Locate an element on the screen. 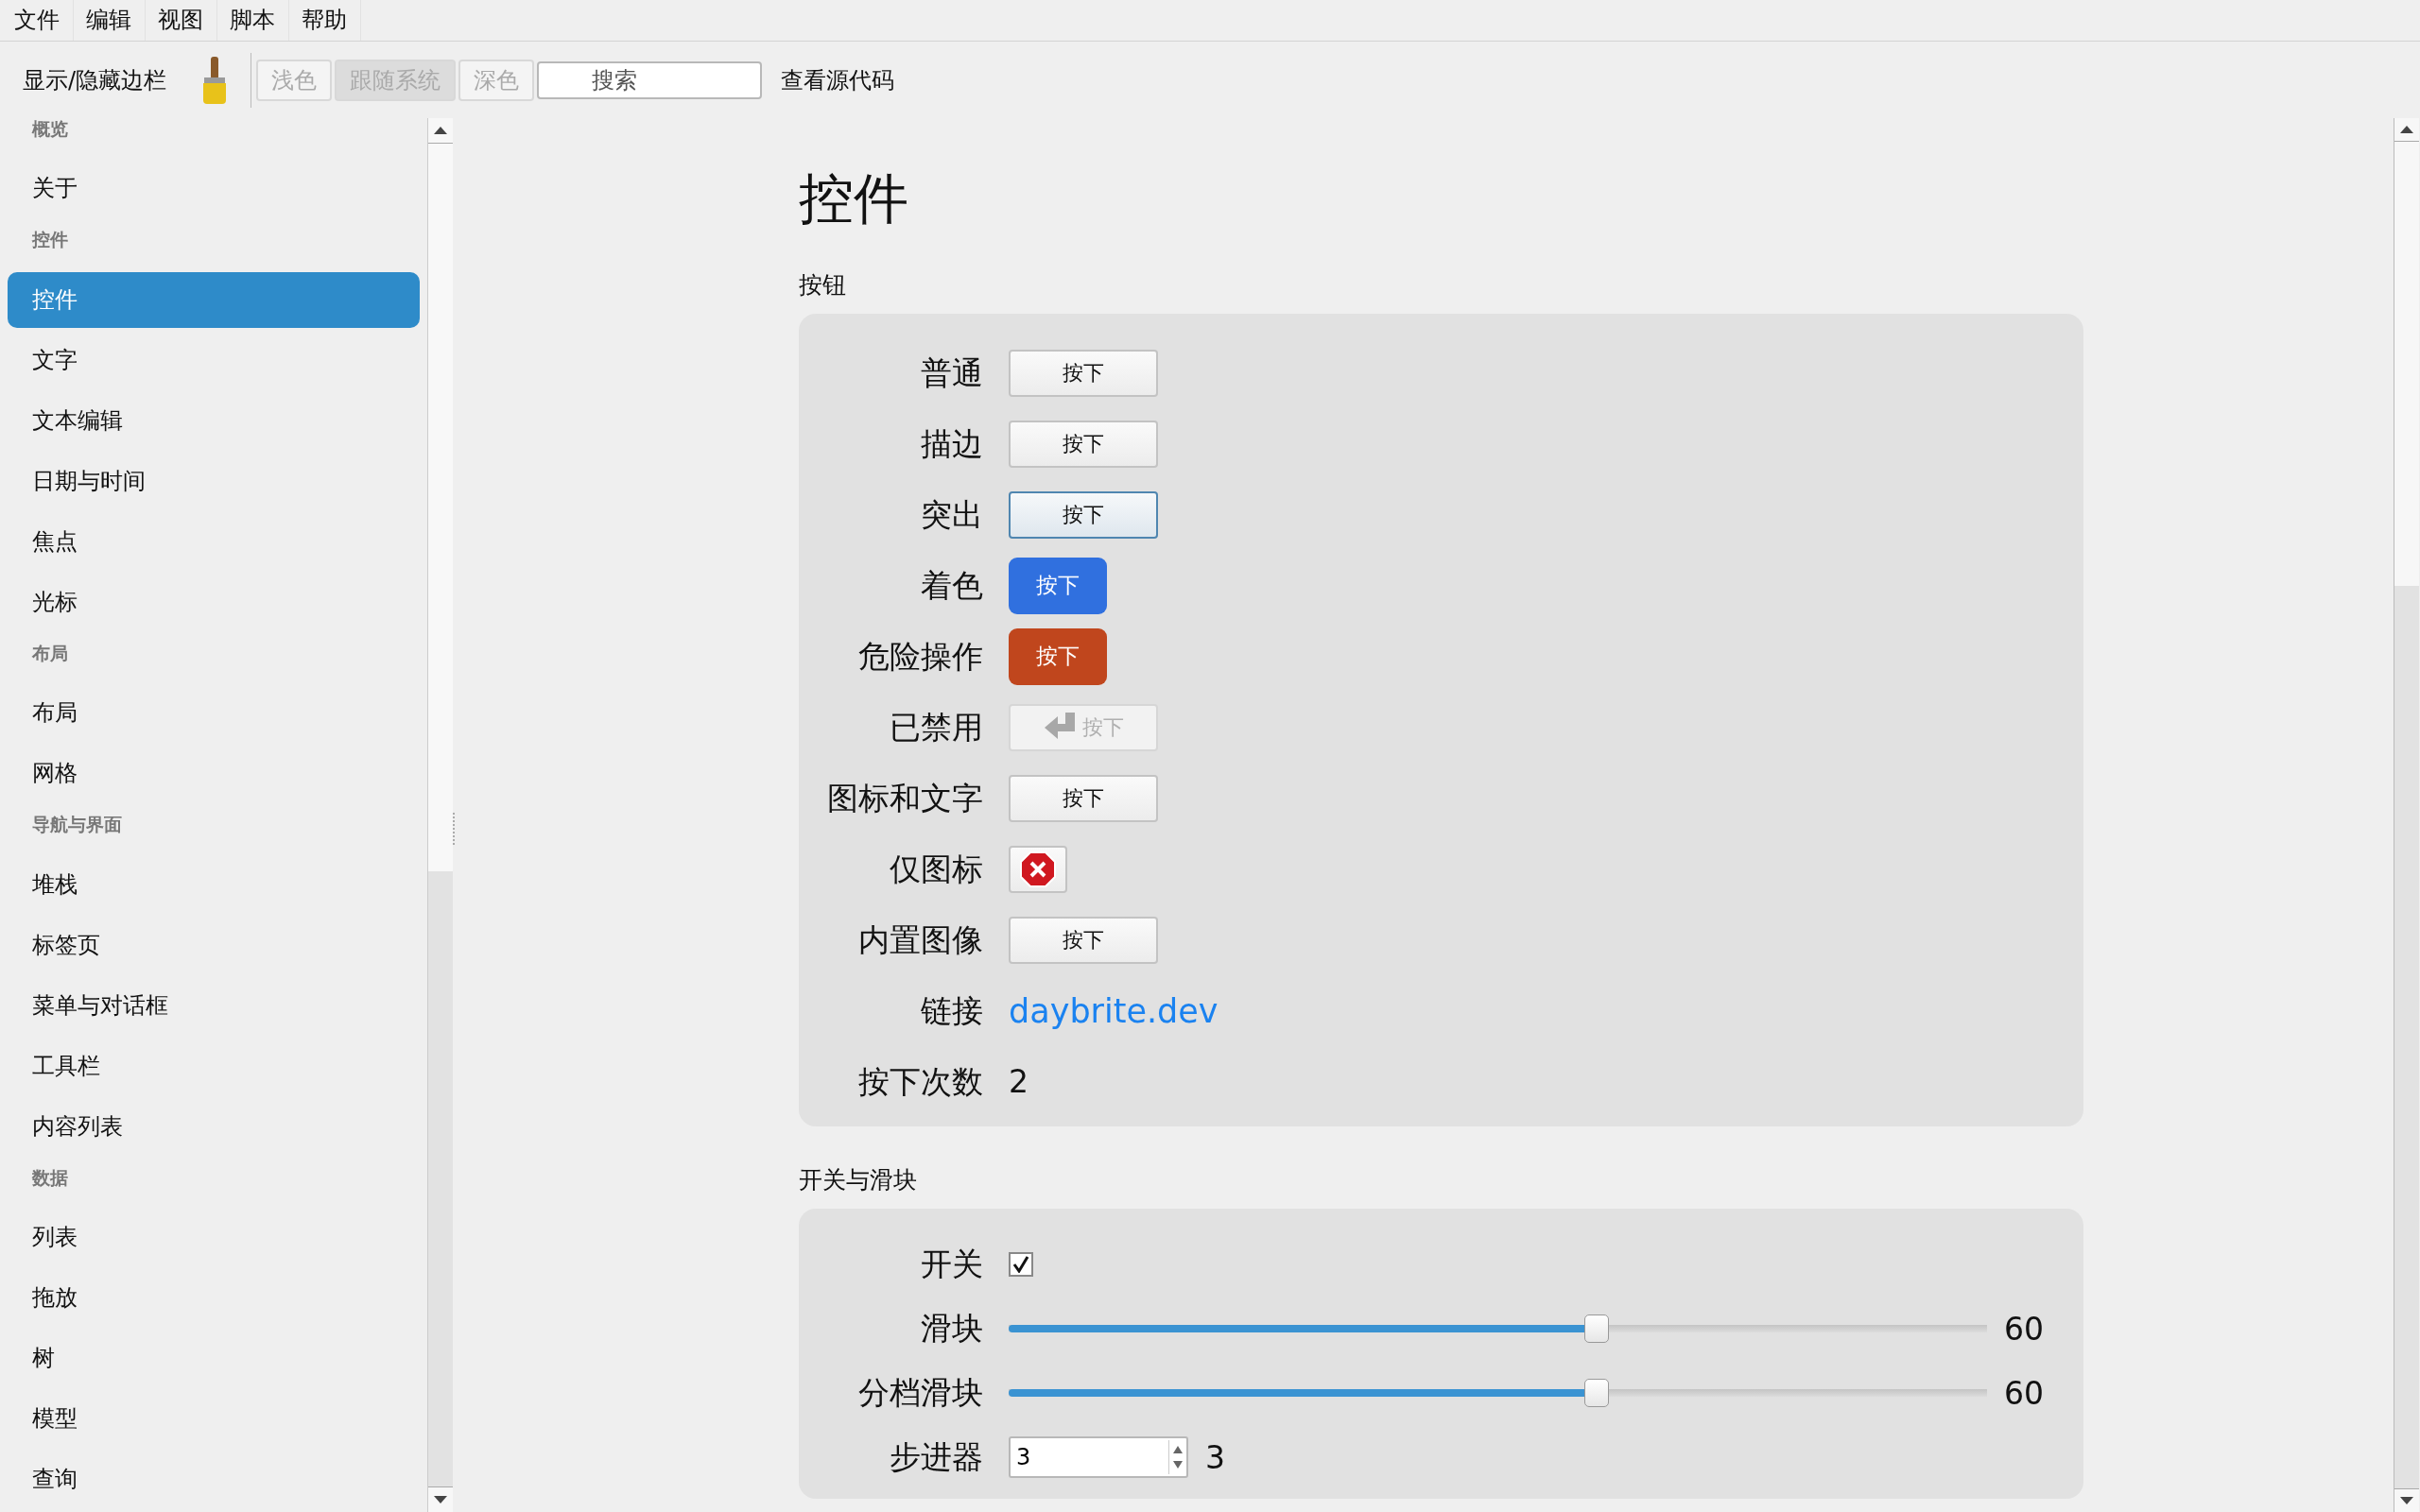  menu-item: 帮助 is located at coordinates (325, 20).